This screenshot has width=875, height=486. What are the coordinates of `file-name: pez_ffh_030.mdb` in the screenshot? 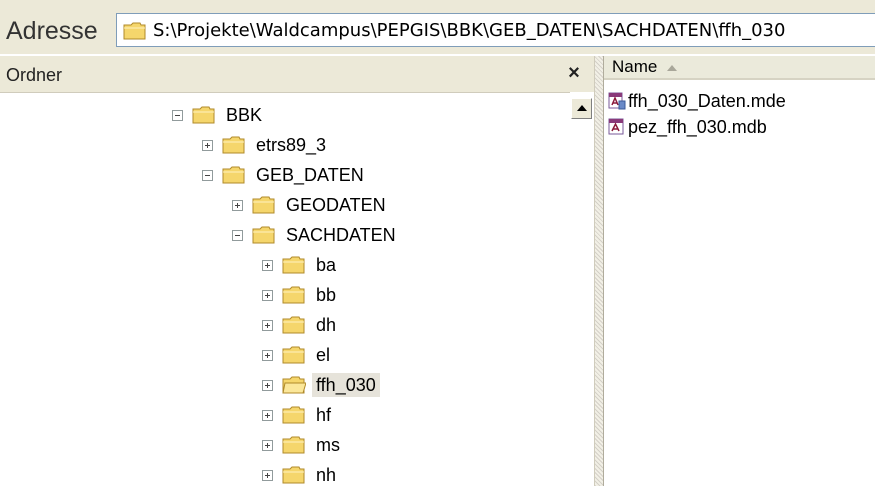 It's located at (697, 127).